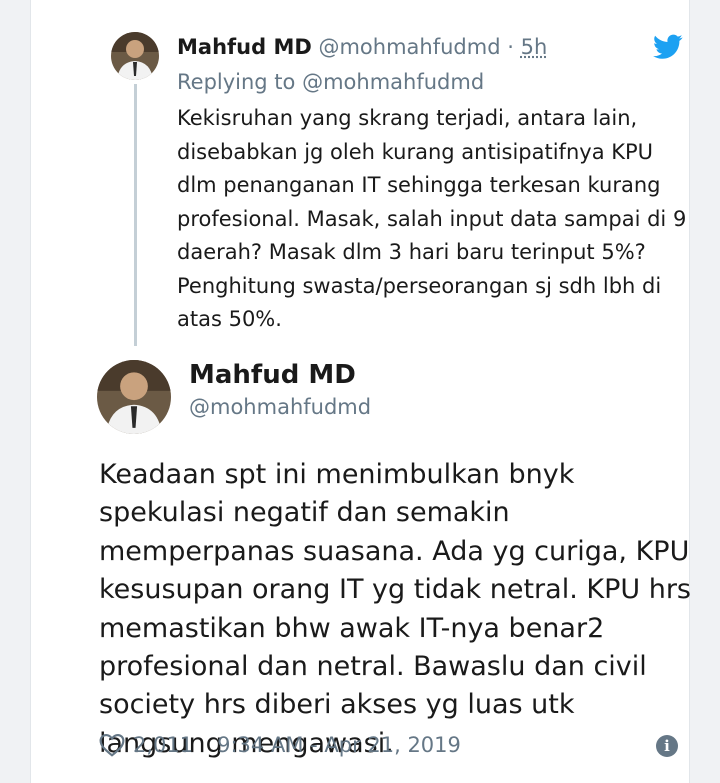  What do you see at coordinates (135, 215) in the screenshot?
I see `thread-connector-line` at bounding box center [135, 215].